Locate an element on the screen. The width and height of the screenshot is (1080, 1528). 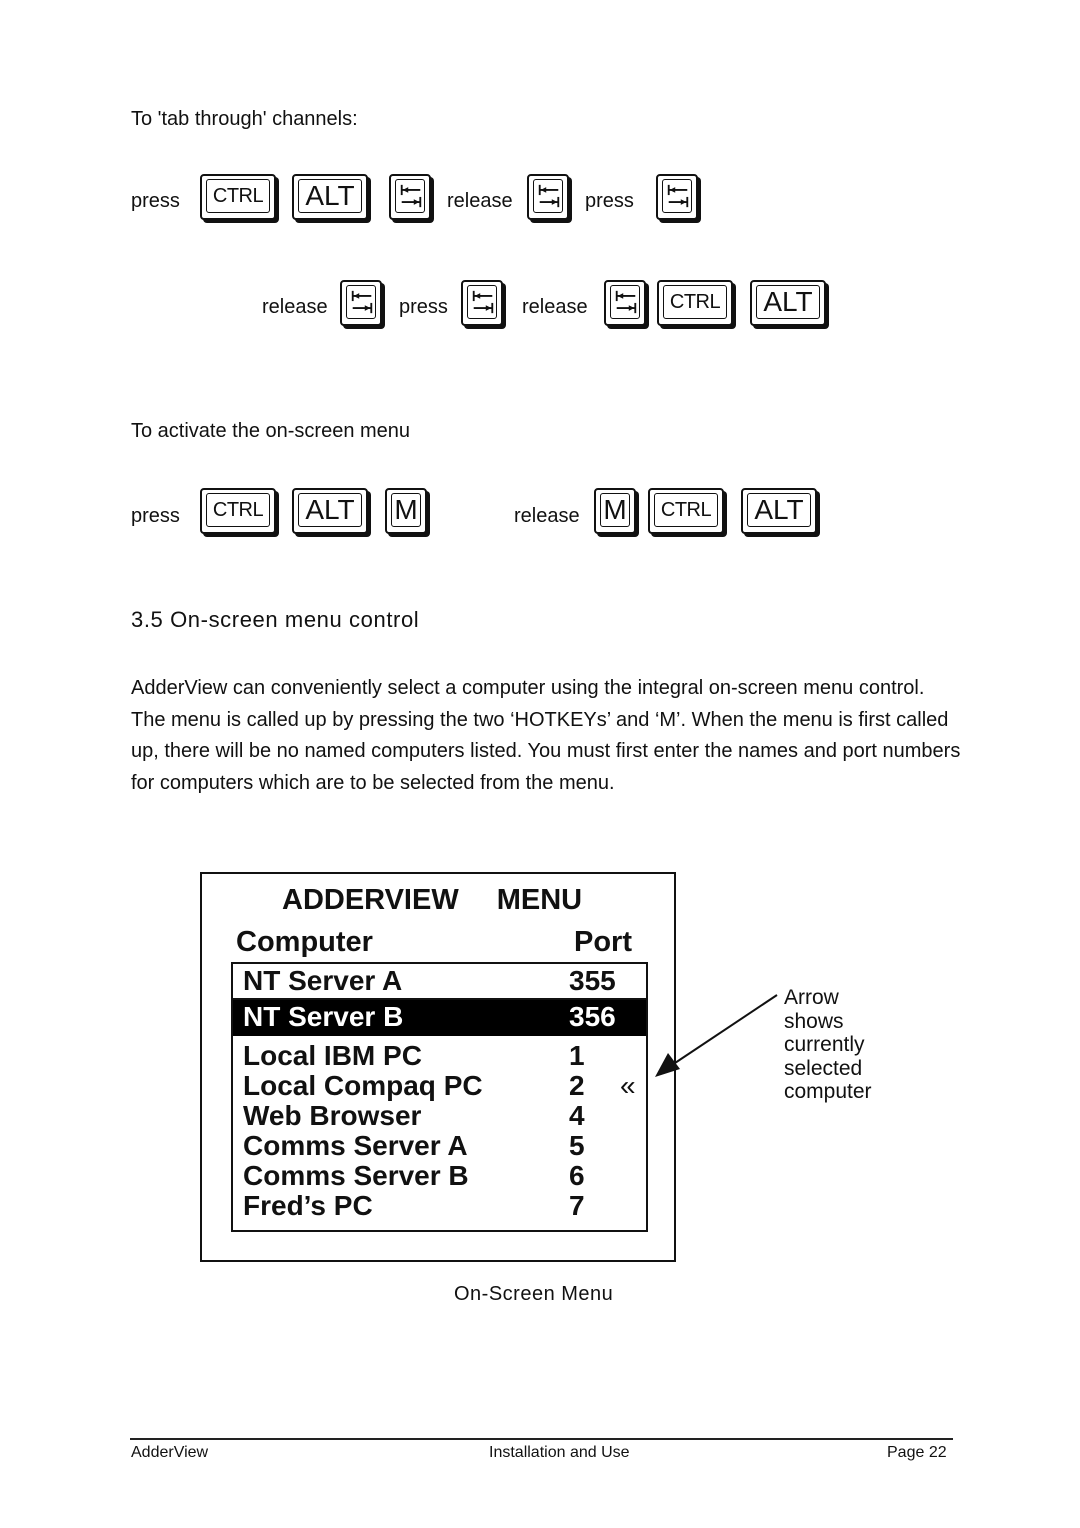
menu-row-computer-name: Fred’s PC is located at coordinates (308, 1205).